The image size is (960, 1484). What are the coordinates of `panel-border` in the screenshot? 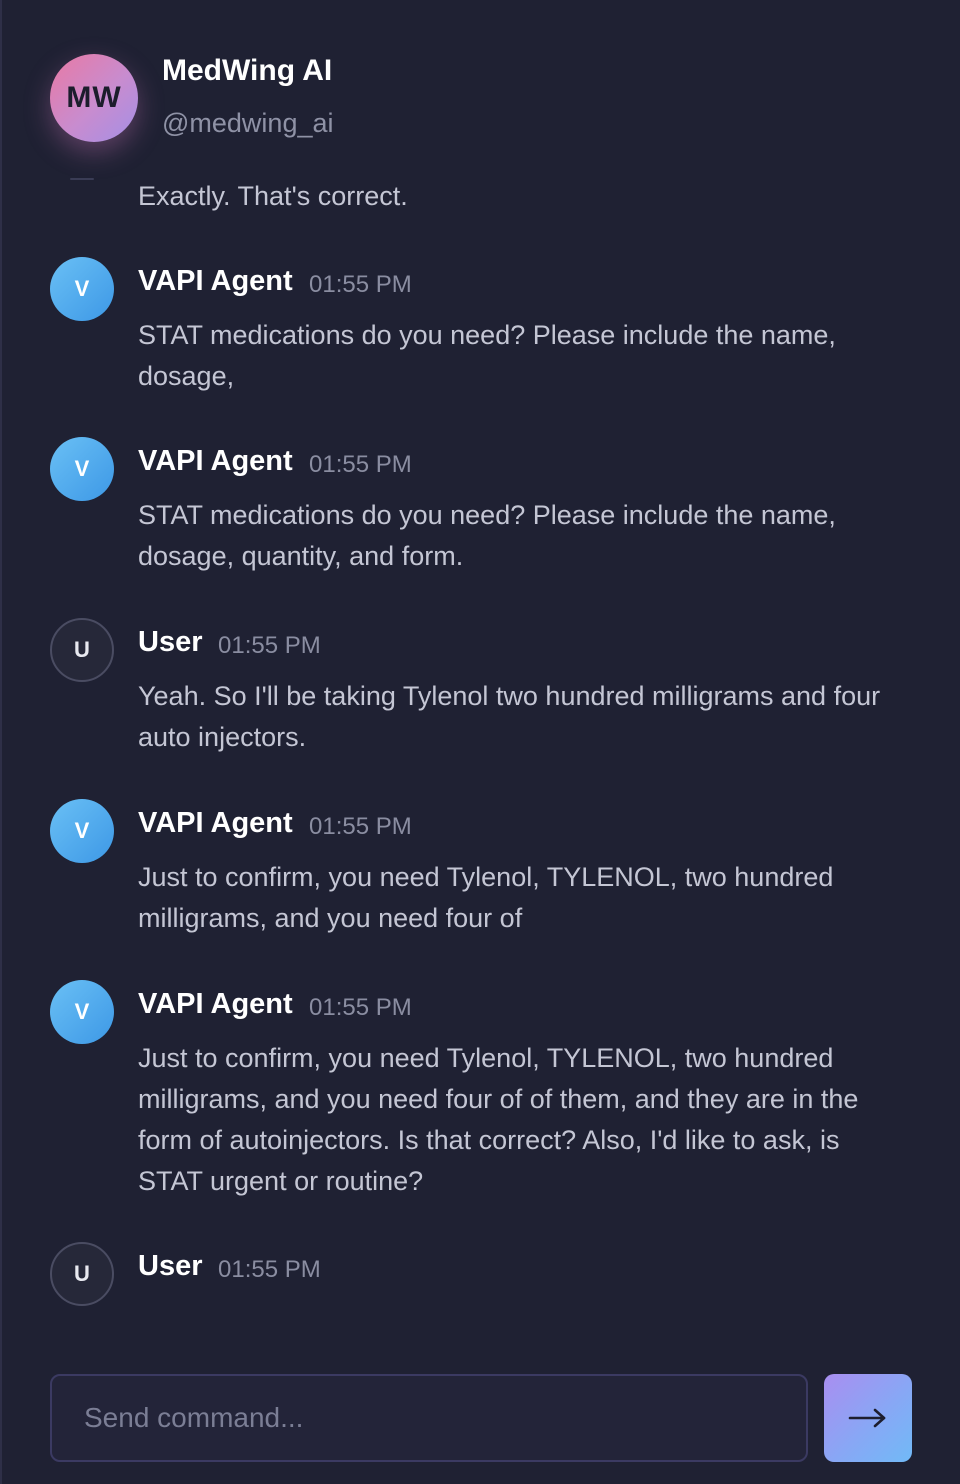 It's located at (1, 742).